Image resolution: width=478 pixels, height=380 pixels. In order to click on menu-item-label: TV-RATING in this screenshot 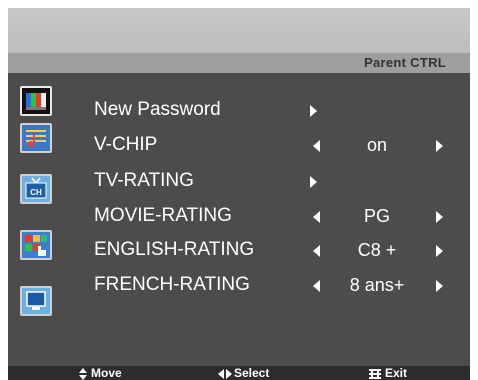, I will do `click(144, 180)`.